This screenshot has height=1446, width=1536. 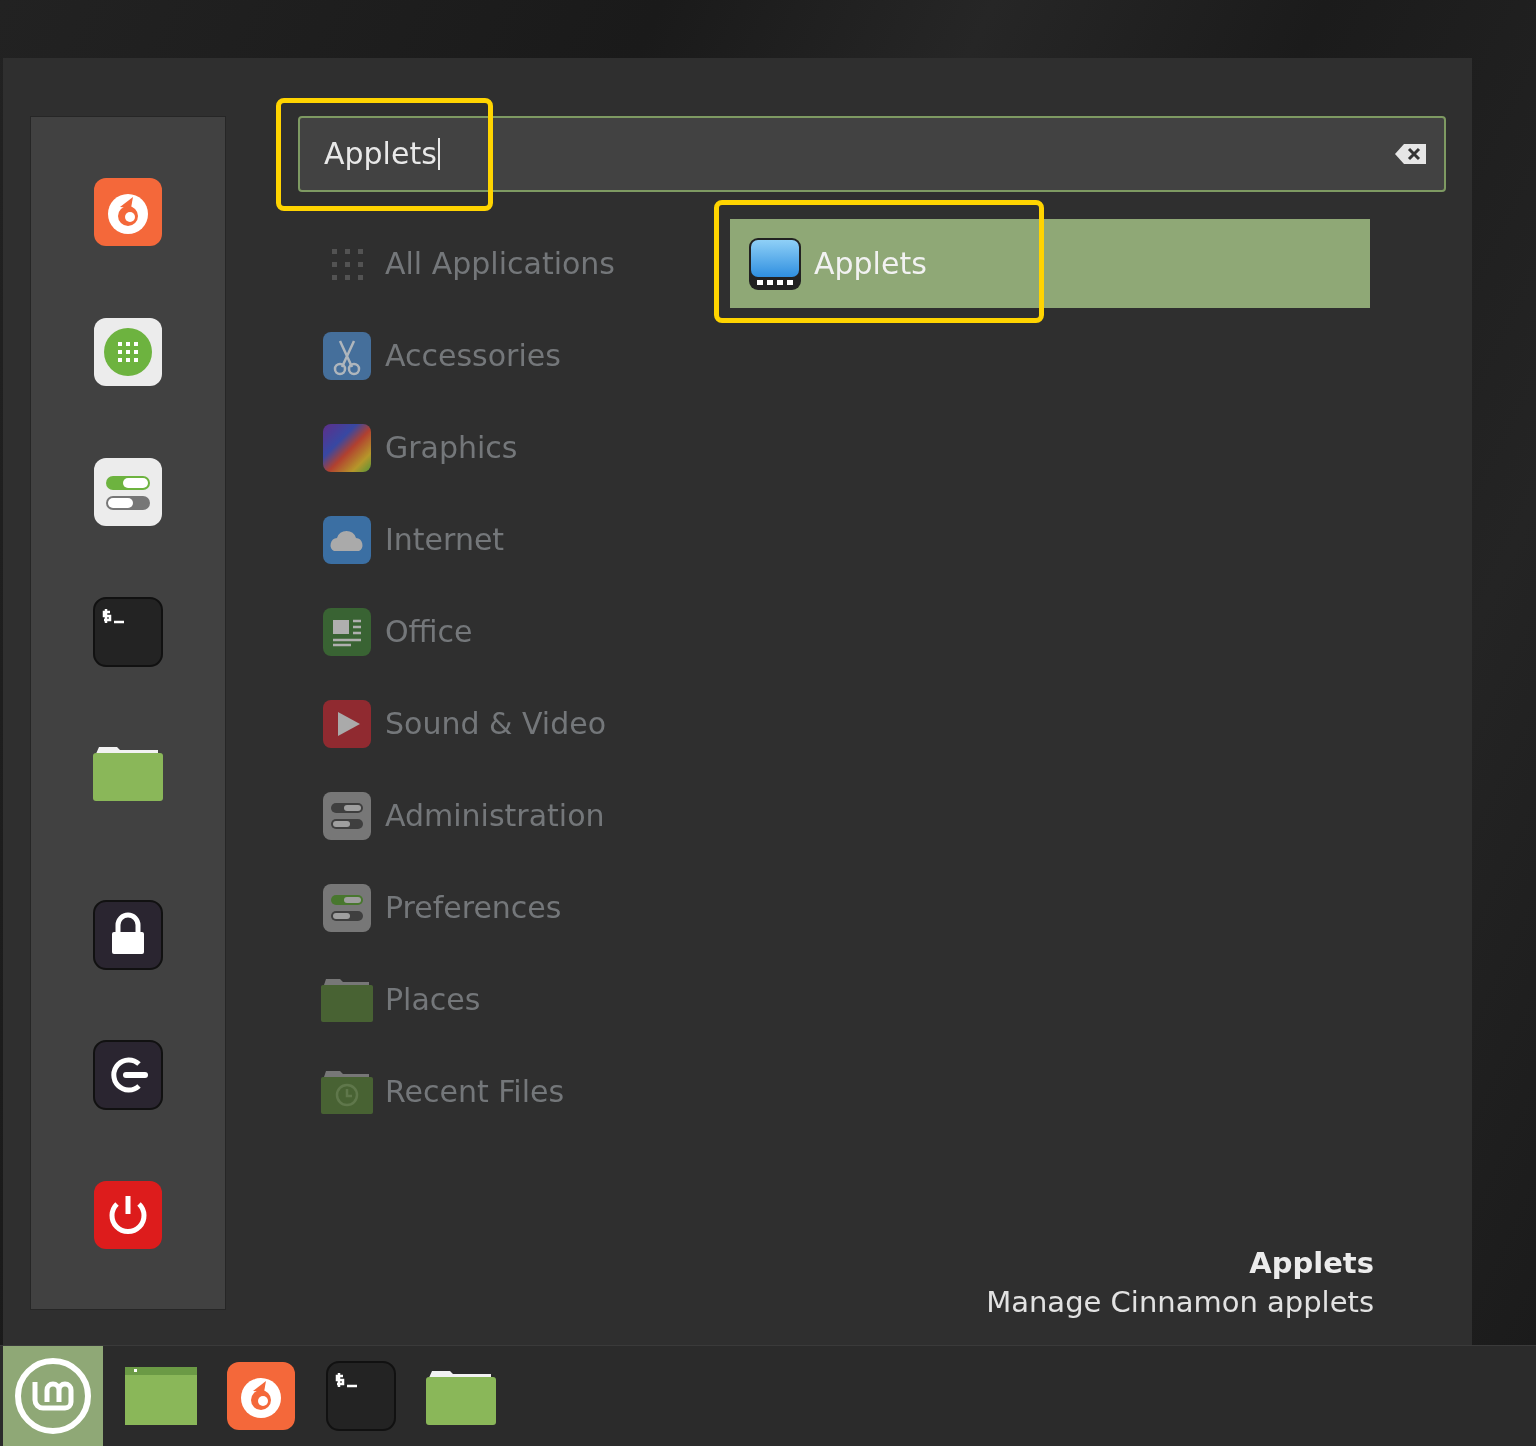 I want to click on color-palette-icon, so click(x=347, y=448).